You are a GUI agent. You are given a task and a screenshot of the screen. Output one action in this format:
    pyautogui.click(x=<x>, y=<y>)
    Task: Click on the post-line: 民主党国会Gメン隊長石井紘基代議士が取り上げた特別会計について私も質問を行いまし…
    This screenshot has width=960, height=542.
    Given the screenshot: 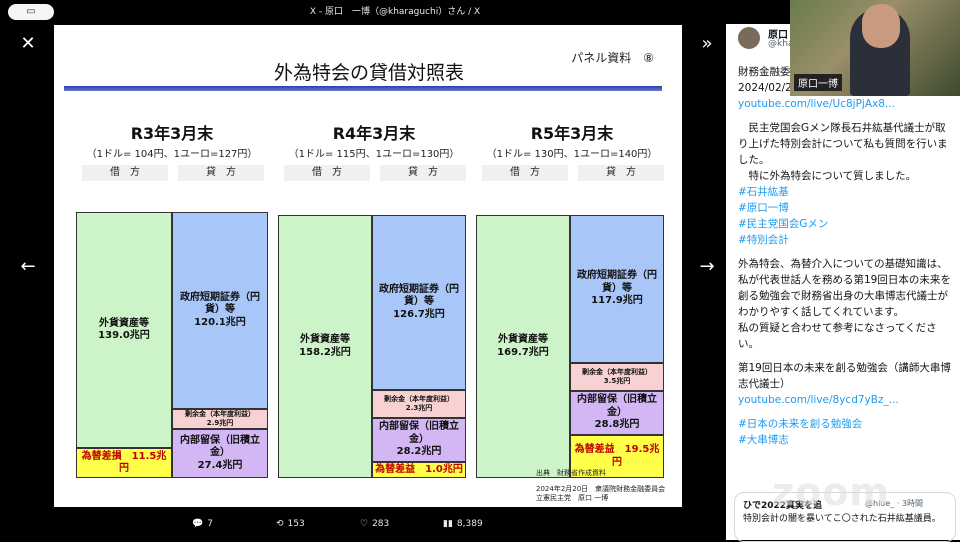 What is the action you would take?
    pyautogui.click(x=843, y=144)
    